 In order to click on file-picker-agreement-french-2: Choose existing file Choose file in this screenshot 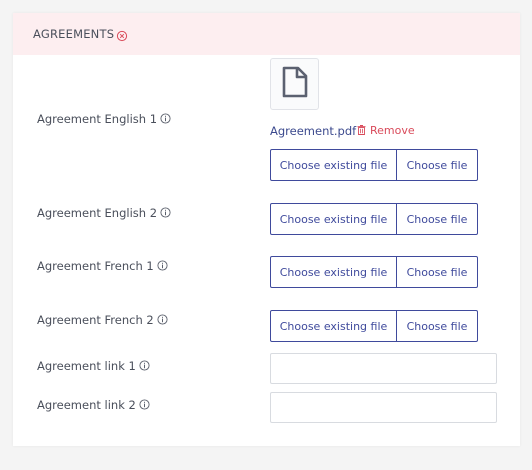, I will do `click(374, 326)`.